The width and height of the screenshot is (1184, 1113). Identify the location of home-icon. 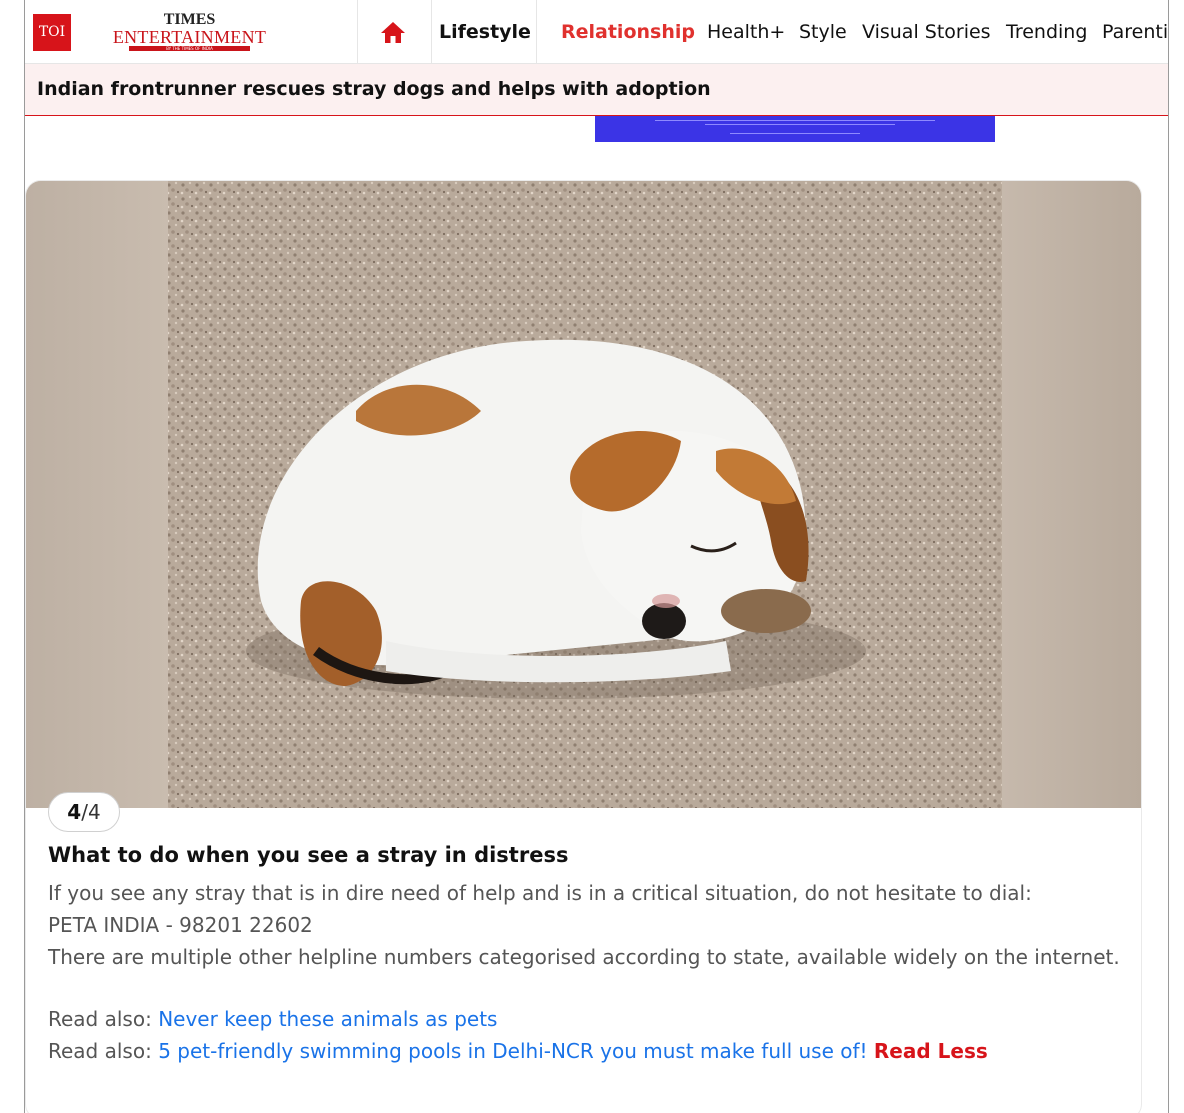
(393, 32).